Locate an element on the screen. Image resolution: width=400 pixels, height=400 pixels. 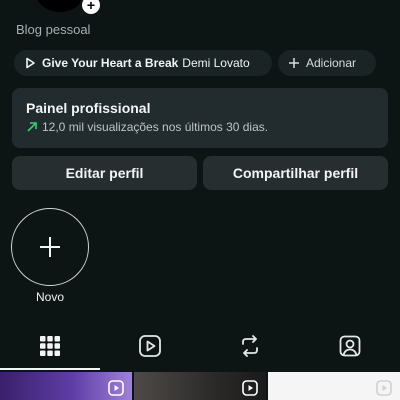
tab-posts is located at coordinates (50, 346).